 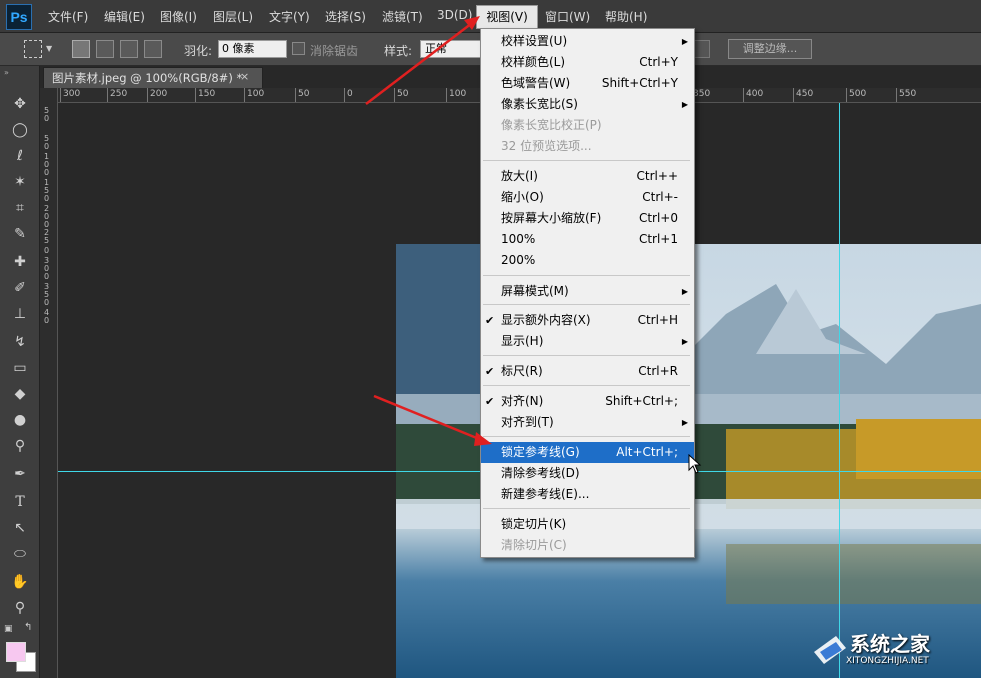 I want to click on watermark-text: 系统之家, so click(x=890, y=644).